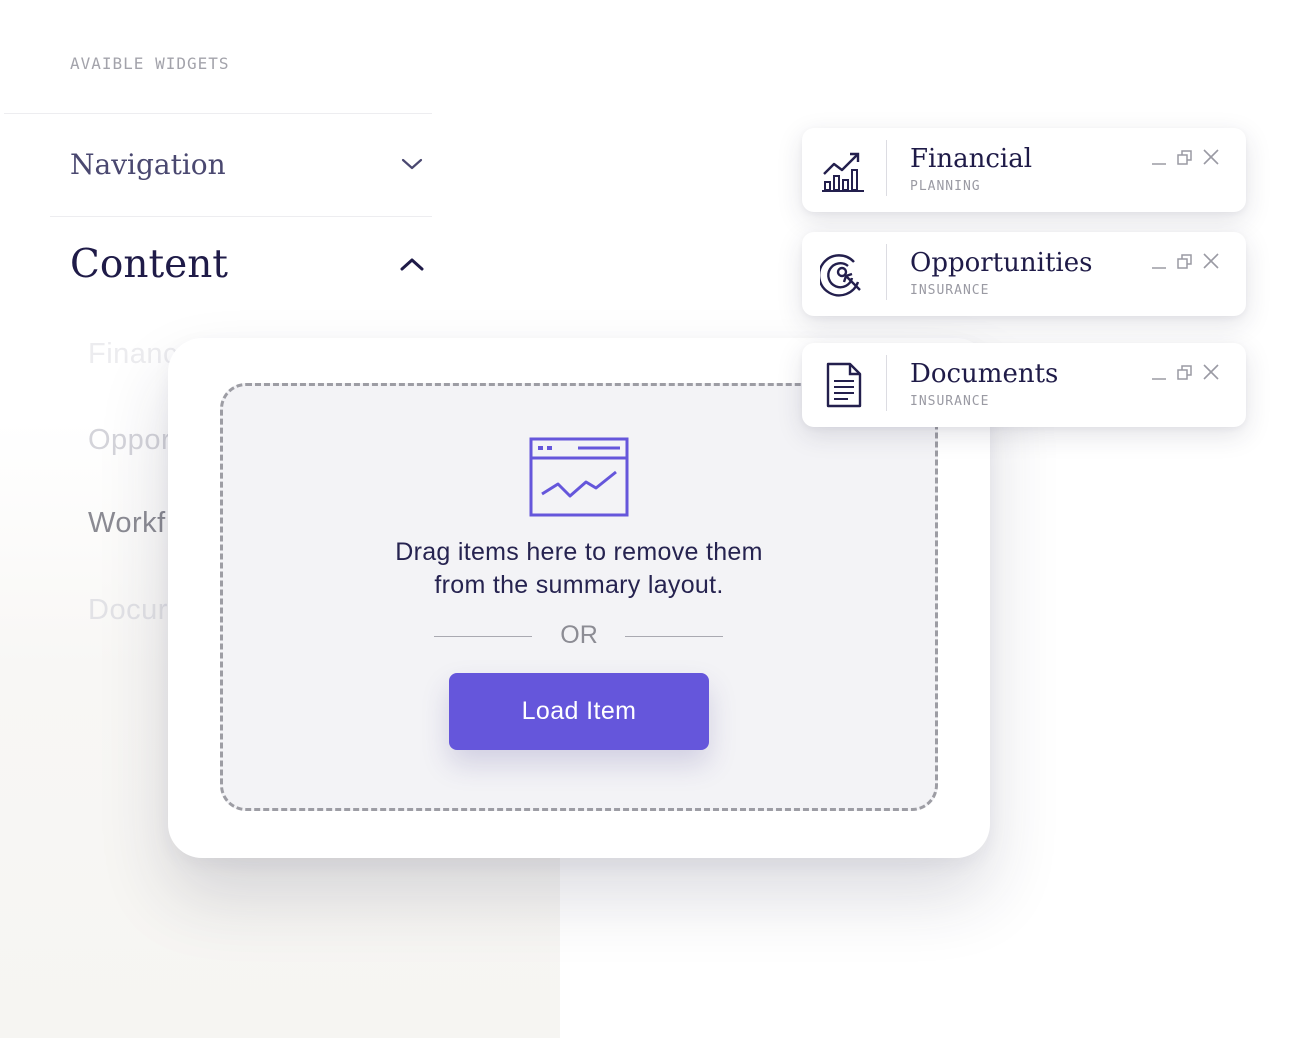 The image size is (1300, 1038). I want to click on document-icon, so click(844, 385).